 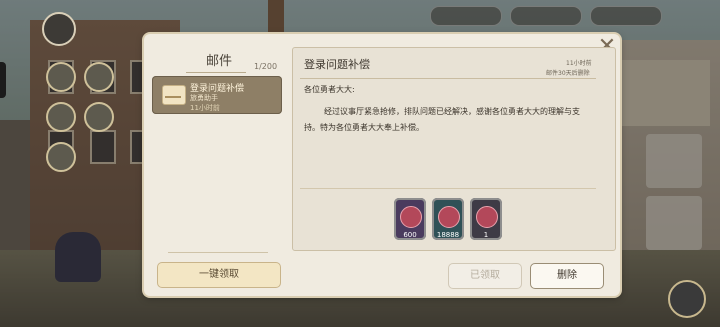 What do you see at coordinates (205, 108) in the screenshot?
I see `mail-item-time: 11小时前` at bounding box center [205, 108].